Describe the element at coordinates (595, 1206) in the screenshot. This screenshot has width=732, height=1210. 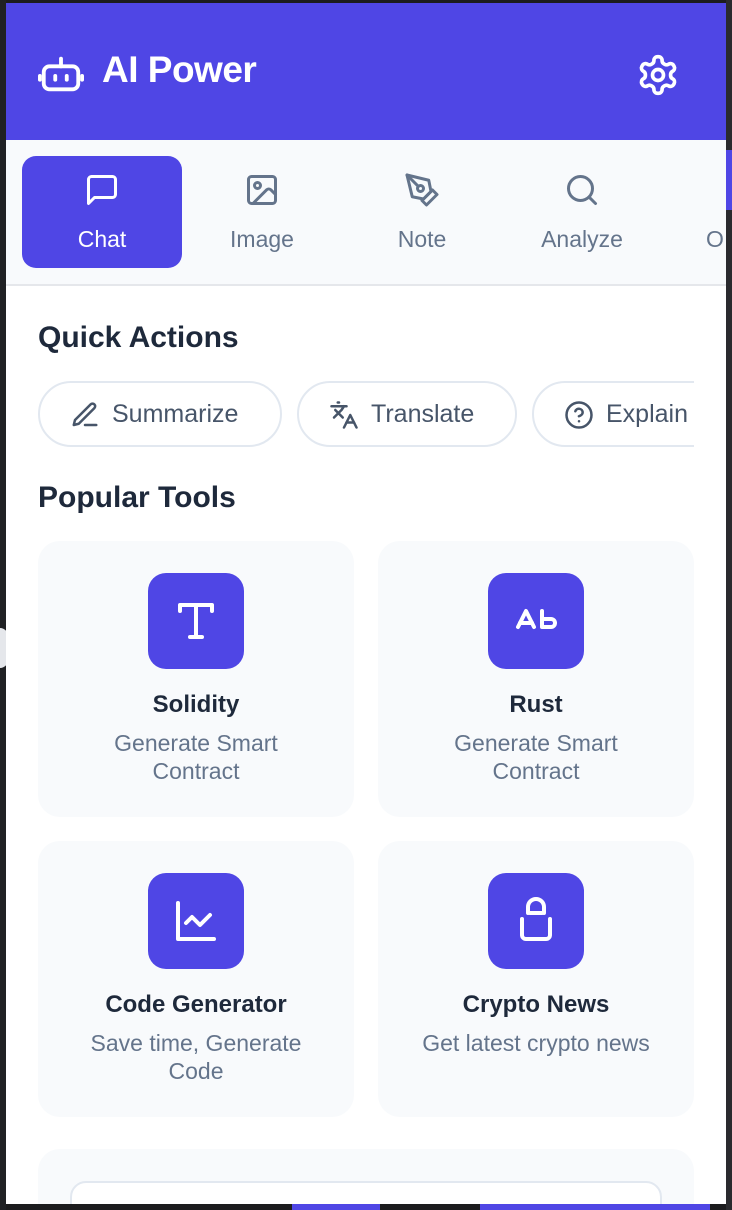
I see `background-accent-bottom-right` at that location.